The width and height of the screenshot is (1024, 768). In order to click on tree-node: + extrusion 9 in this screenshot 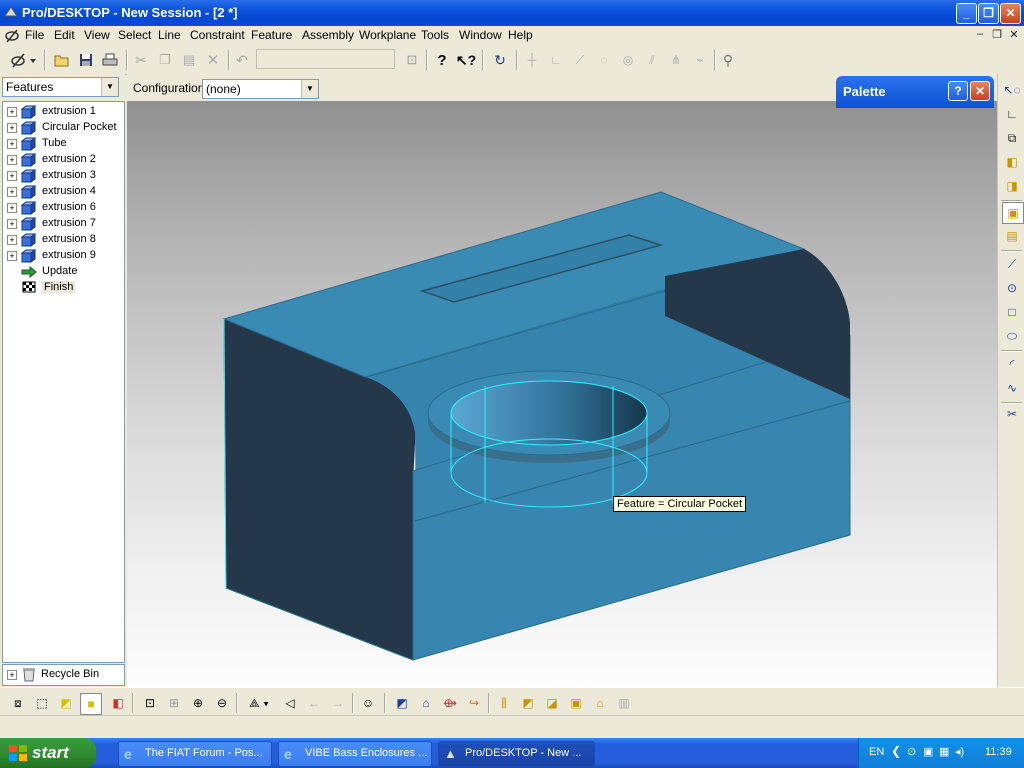, I will do `click(62, 256)`.